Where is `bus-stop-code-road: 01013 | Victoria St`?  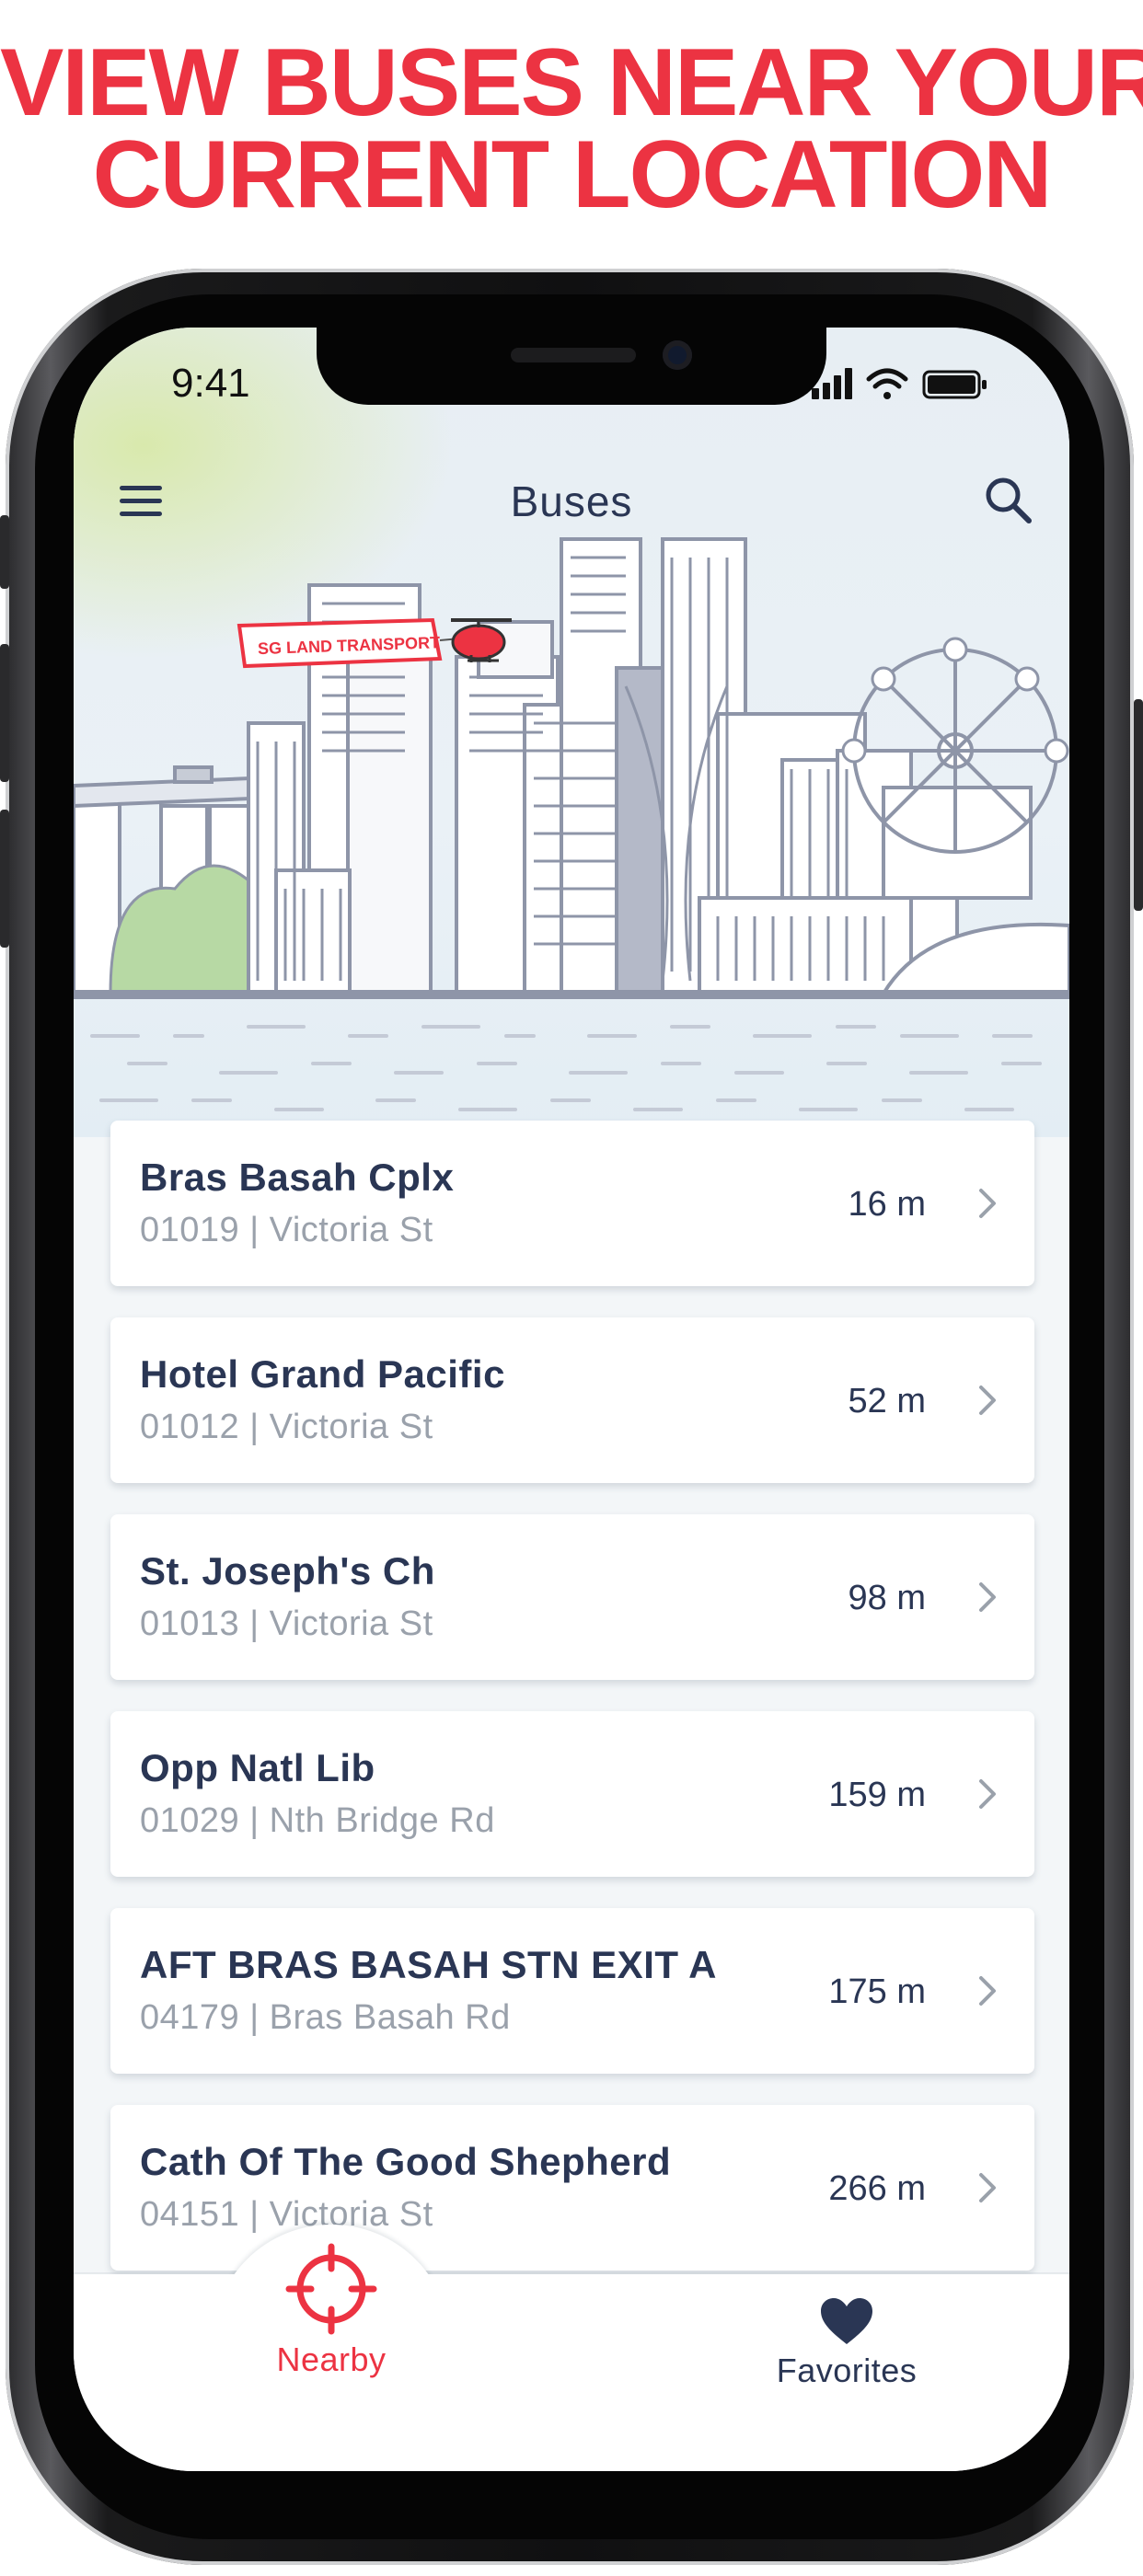 bus-stop-code-road: 01013 | Victoria St is located at coordinates (287, 1623).